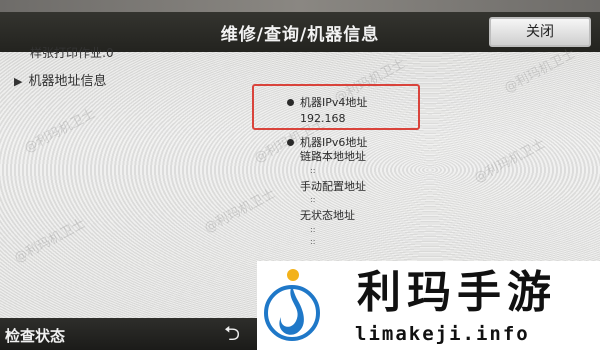 The width and height of the screenshot is (600, 350). What do you see at coordinates (334, 142) in the screenshot?
I see `ipv6-label: 机器IPv6地址` at bounding box center [334, 142].